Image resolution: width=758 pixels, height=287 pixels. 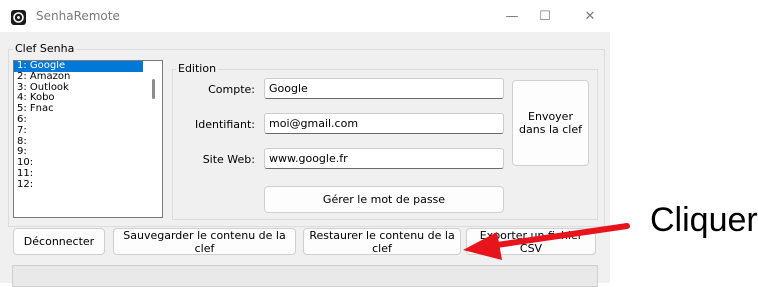 What do you see at coordinates (704, 220) in the screenshot?
I see `cliquer-annotation: Cliquer` at bounding box center [704, 220].